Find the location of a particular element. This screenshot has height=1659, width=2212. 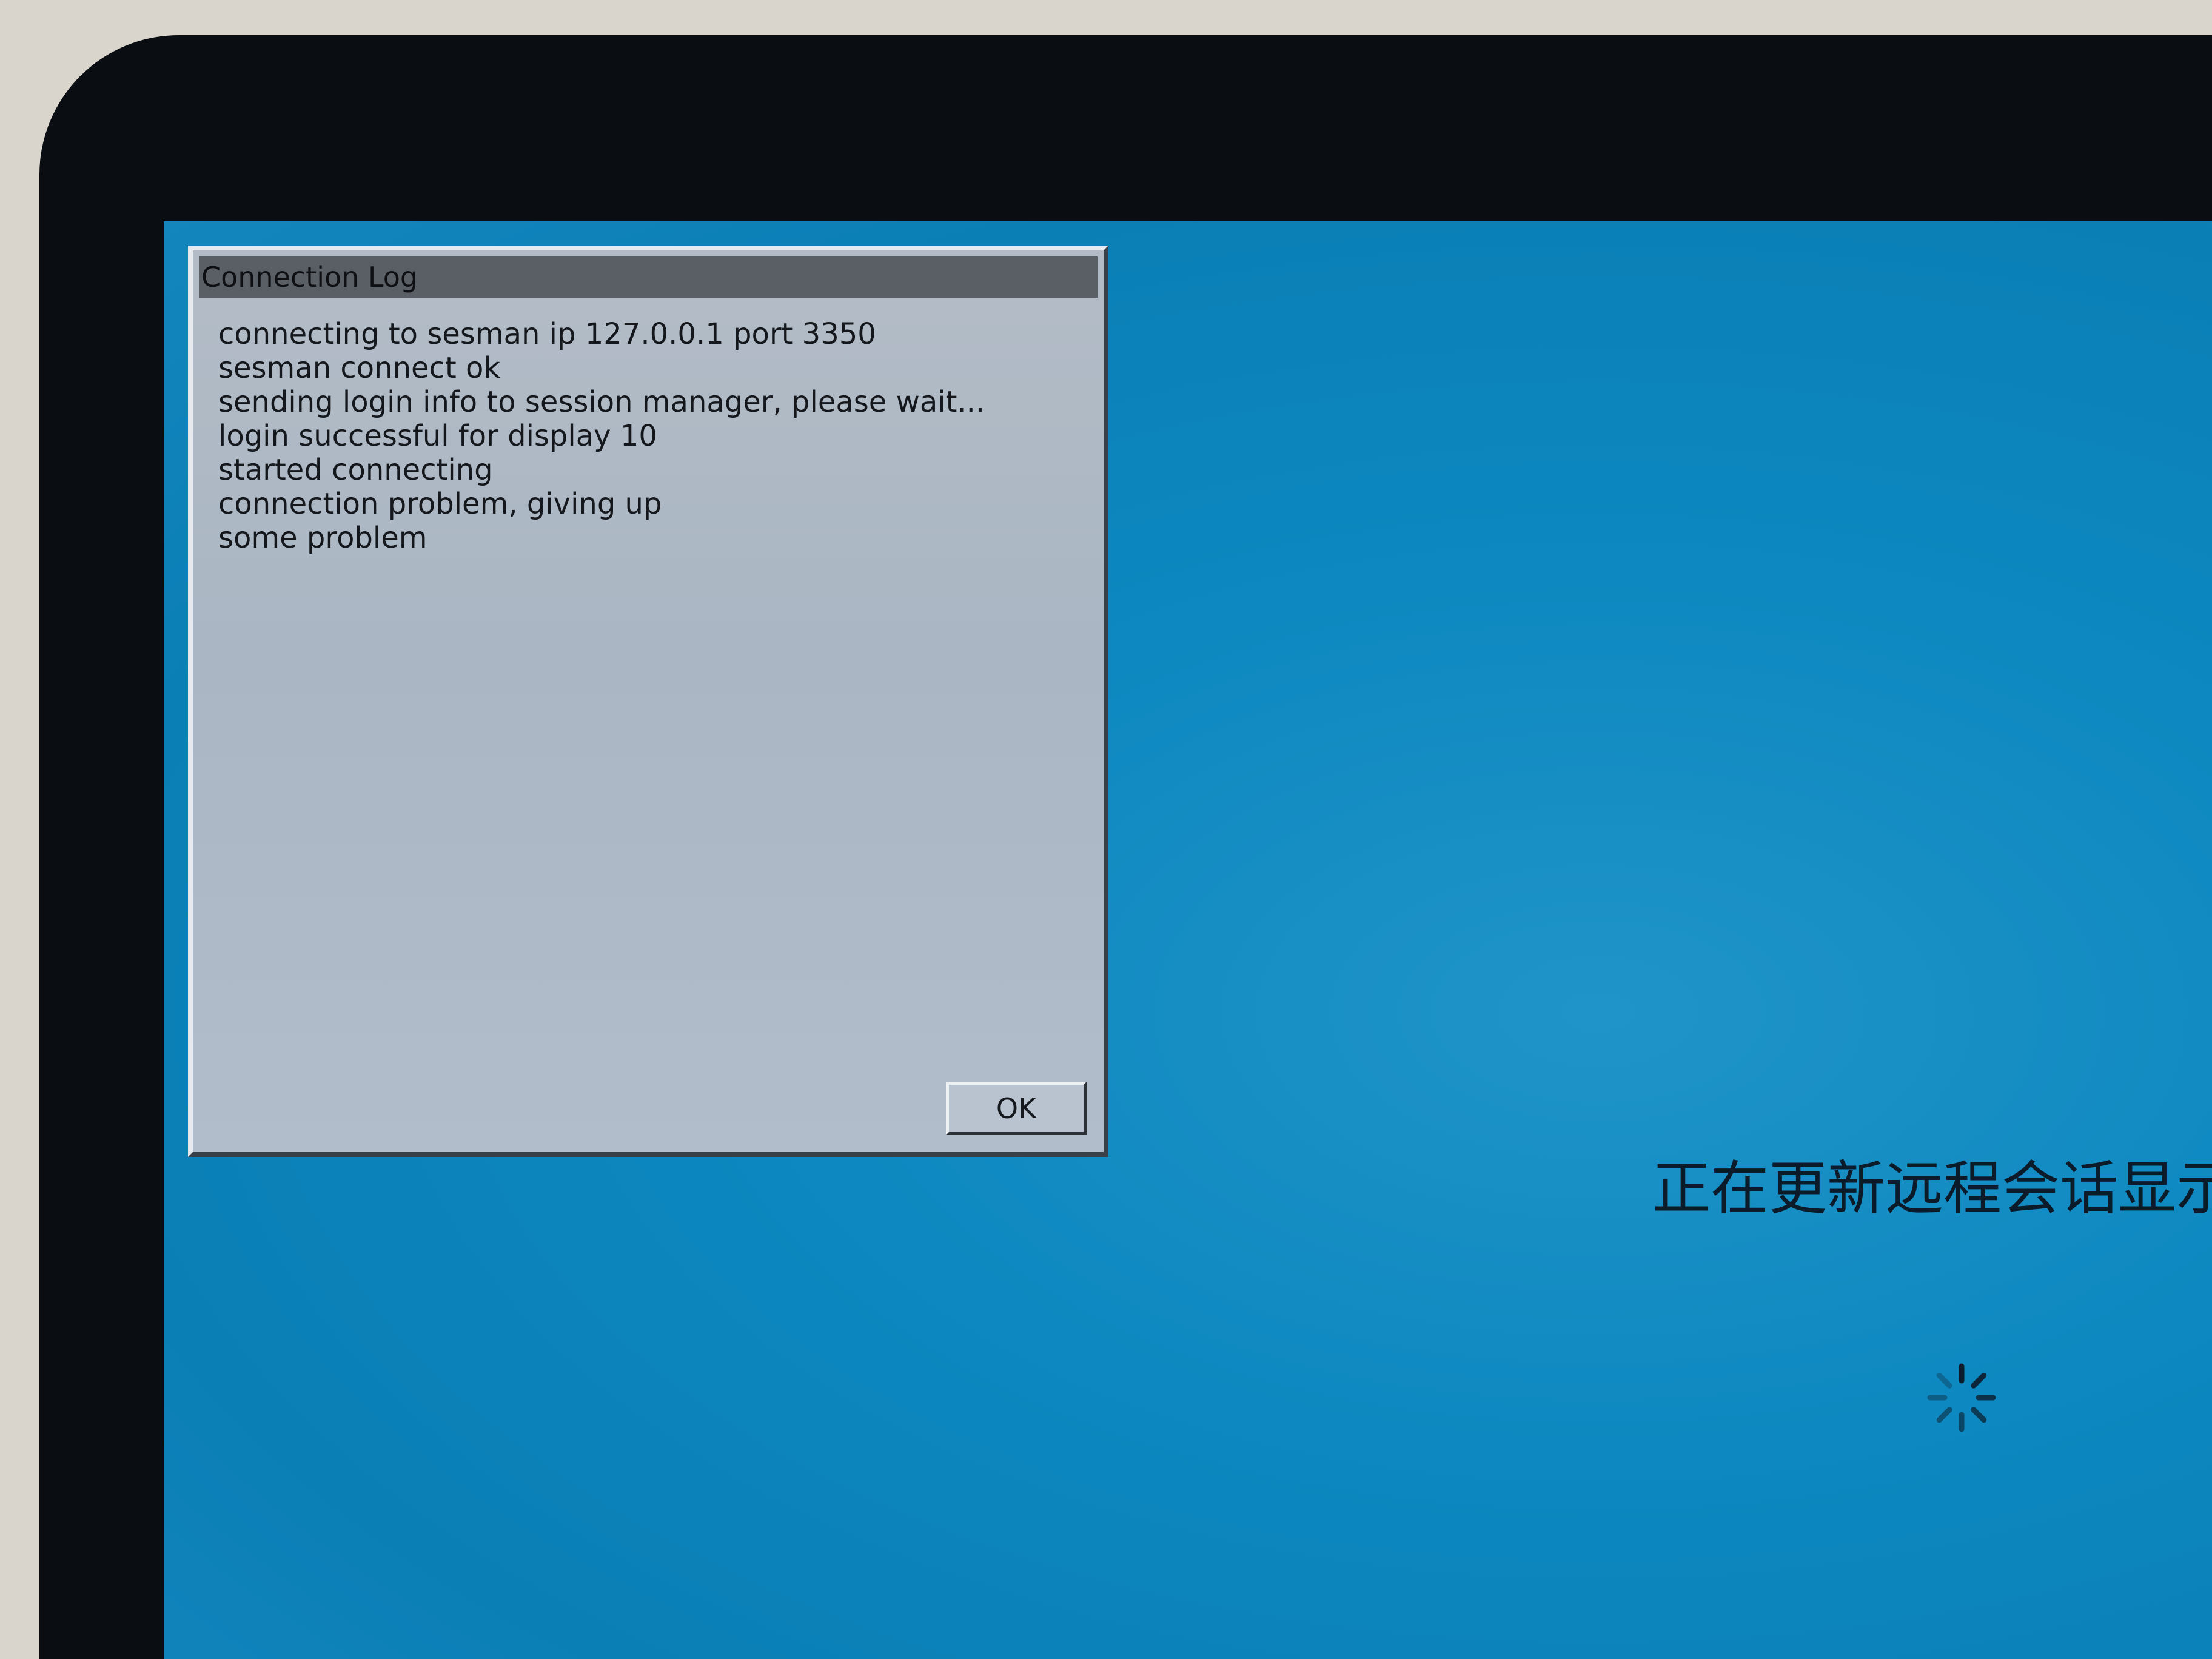

updating-session-status-text: 正在更新远程会话显示 is located at coordinates (1932, 1188).